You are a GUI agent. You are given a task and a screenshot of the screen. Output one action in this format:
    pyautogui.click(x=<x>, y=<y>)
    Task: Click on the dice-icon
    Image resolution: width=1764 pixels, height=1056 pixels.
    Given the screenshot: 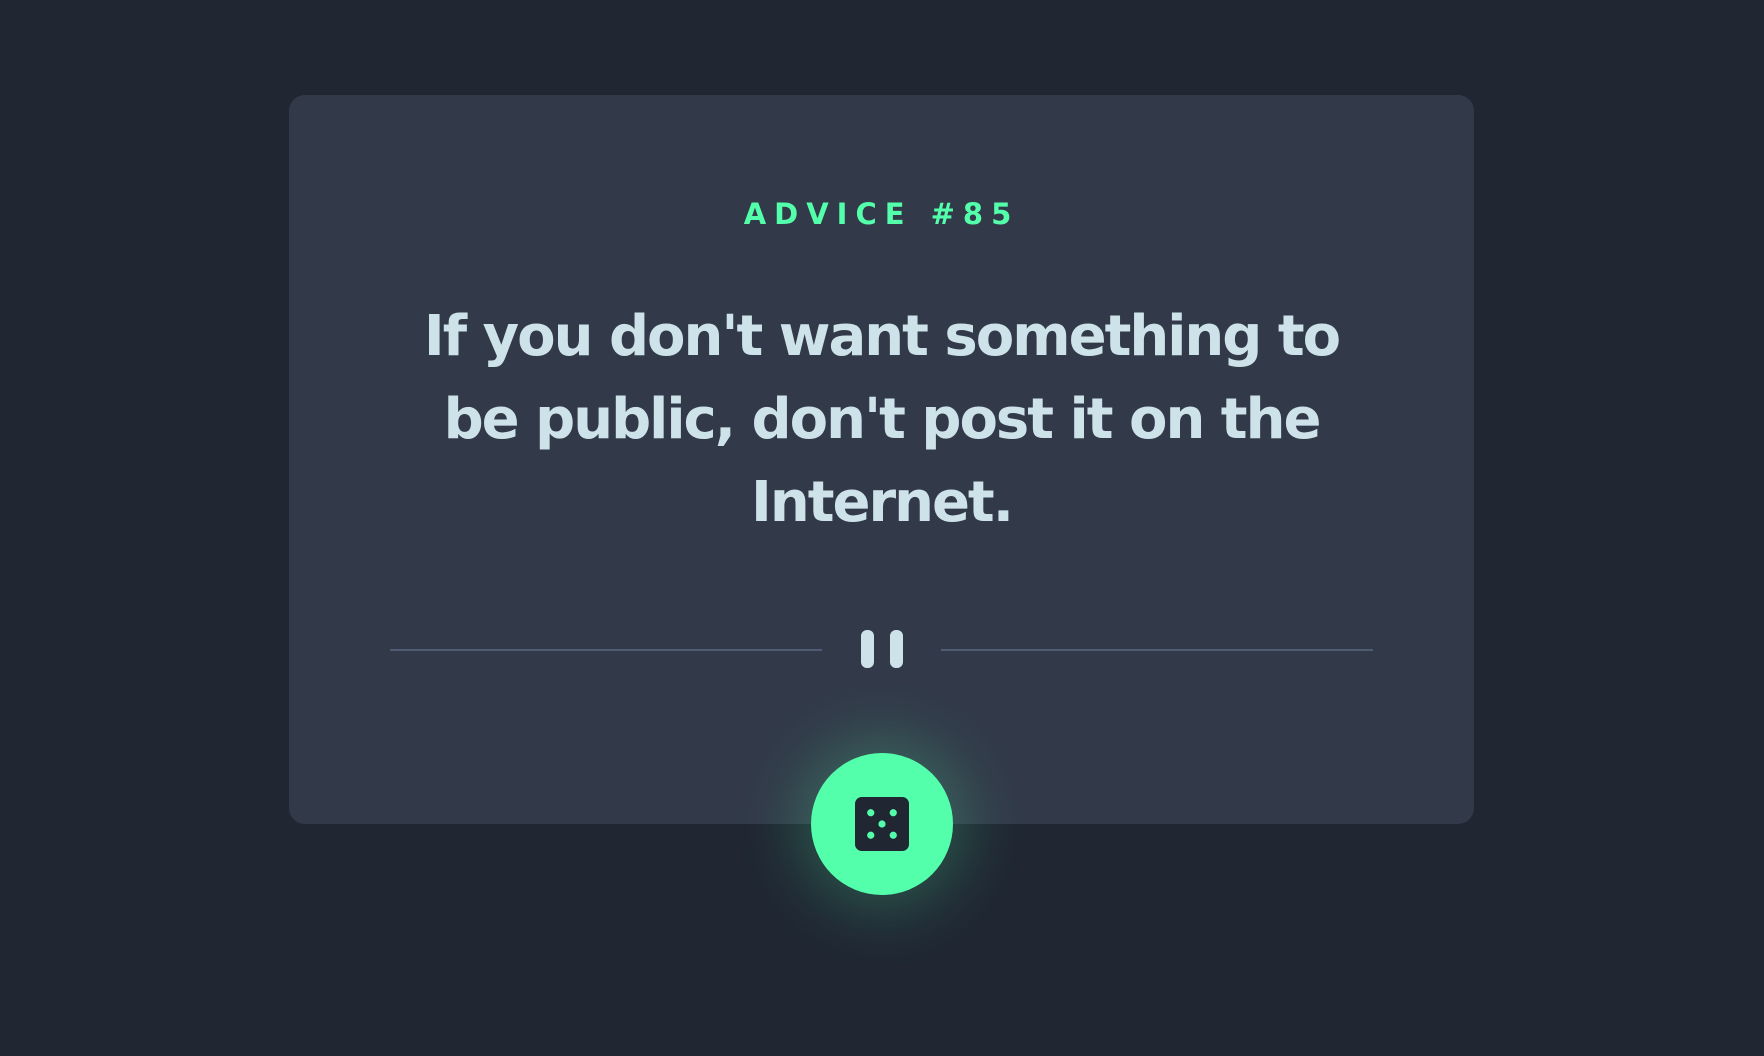 What is the action you would take?
    pyautogui.click(x=882, y=824)
    